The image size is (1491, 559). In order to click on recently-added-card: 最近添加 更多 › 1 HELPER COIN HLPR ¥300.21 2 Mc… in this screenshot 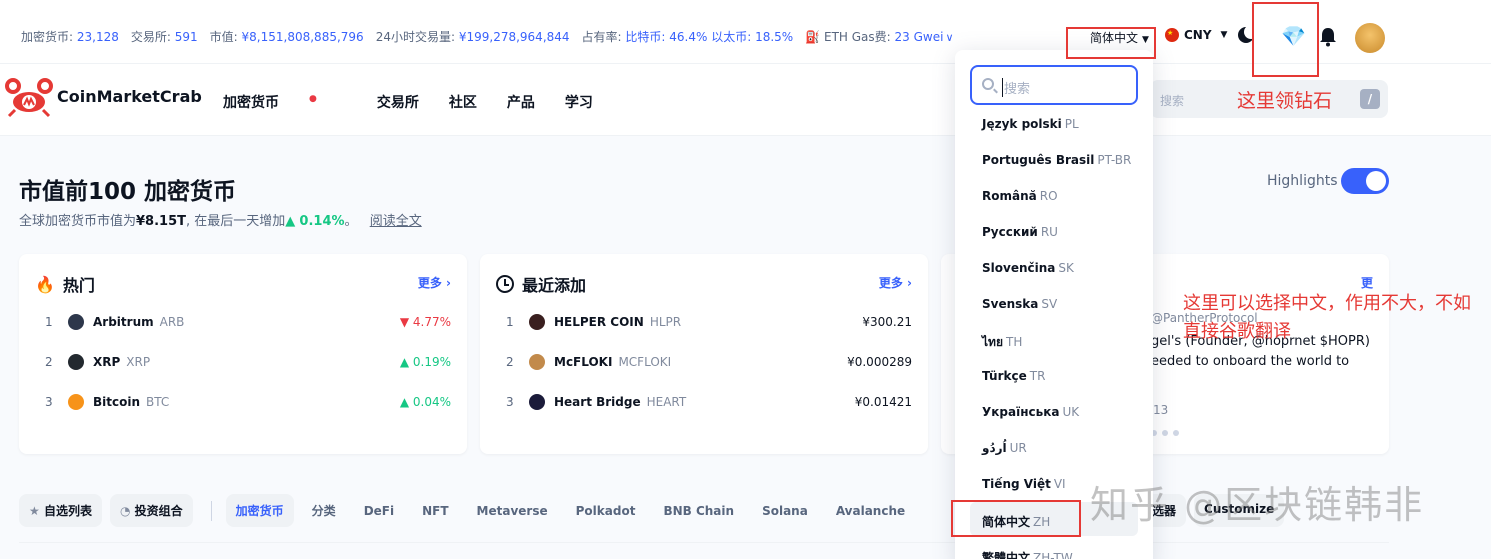, I will do `click(704, 354)`.